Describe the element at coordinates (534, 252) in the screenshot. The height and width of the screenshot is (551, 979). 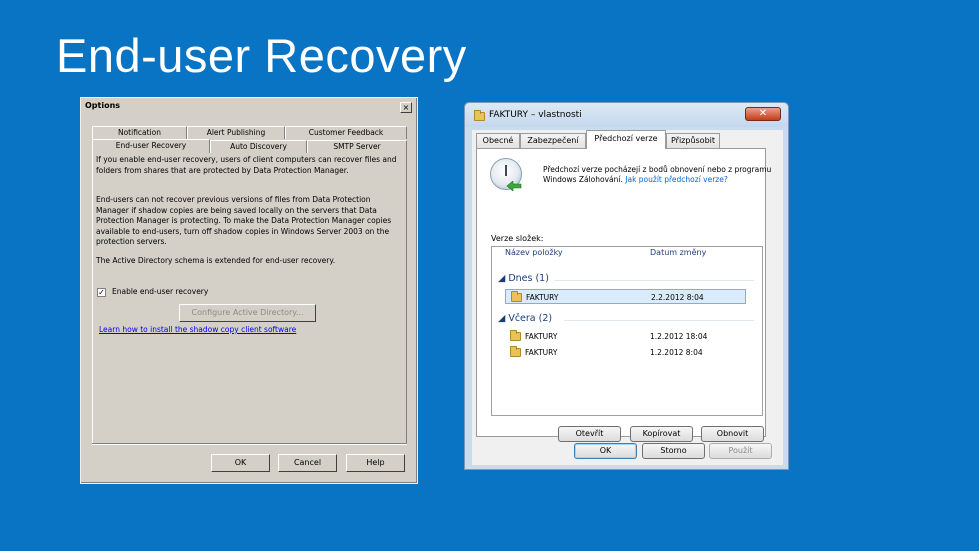
I see `column-header-name: Název položky` at that location.